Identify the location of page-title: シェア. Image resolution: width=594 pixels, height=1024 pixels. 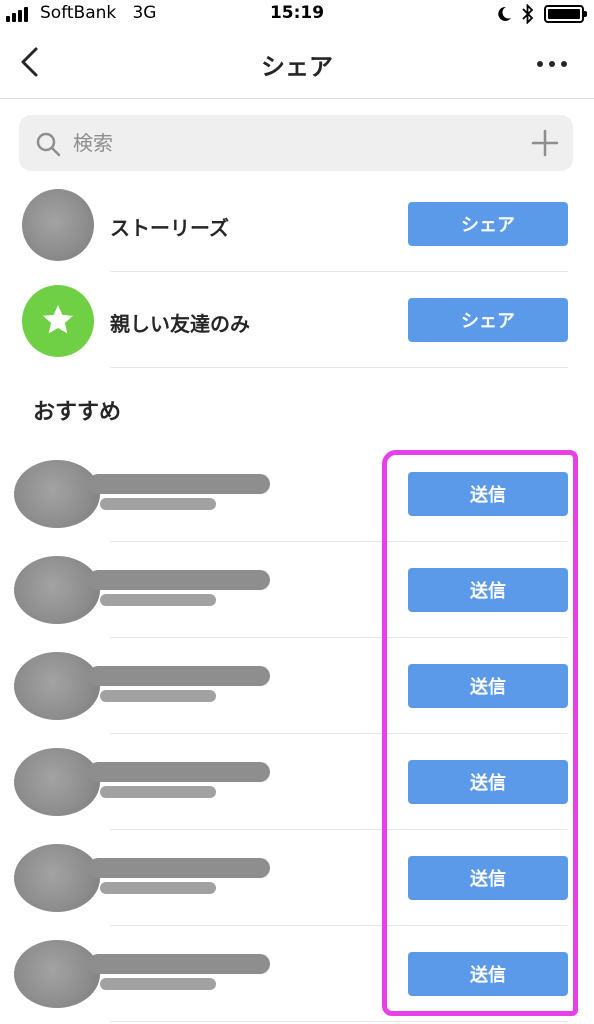
(297, 67).